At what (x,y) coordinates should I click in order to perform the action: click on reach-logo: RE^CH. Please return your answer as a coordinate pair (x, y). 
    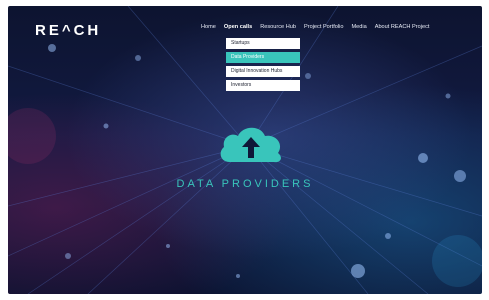
    Looking at the image, I should click on (68, 30).